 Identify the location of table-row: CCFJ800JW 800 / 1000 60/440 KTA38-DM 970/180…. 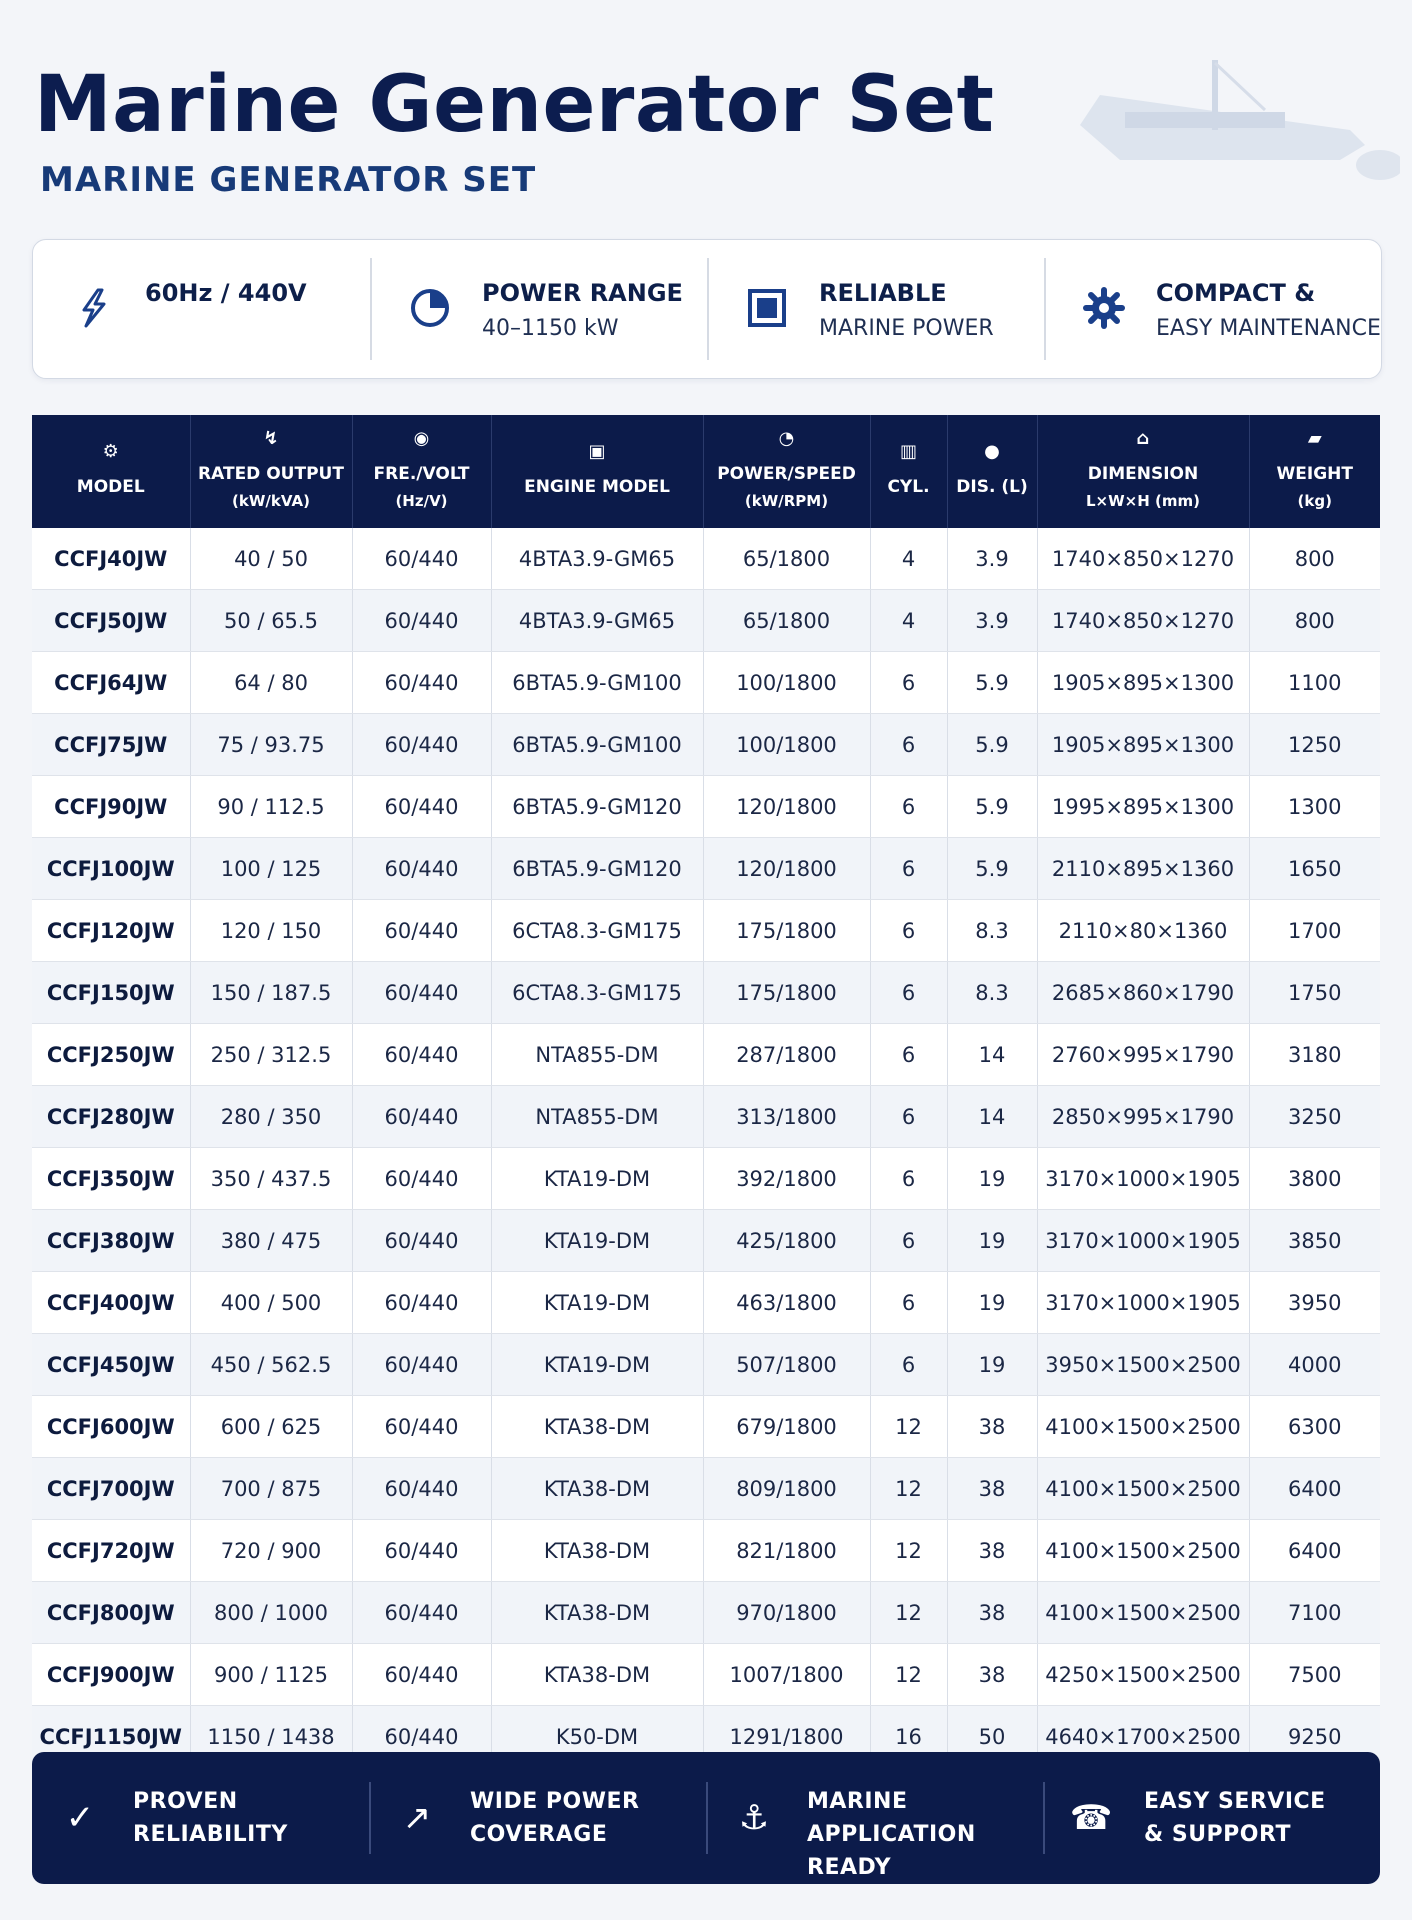
(706, 1612).